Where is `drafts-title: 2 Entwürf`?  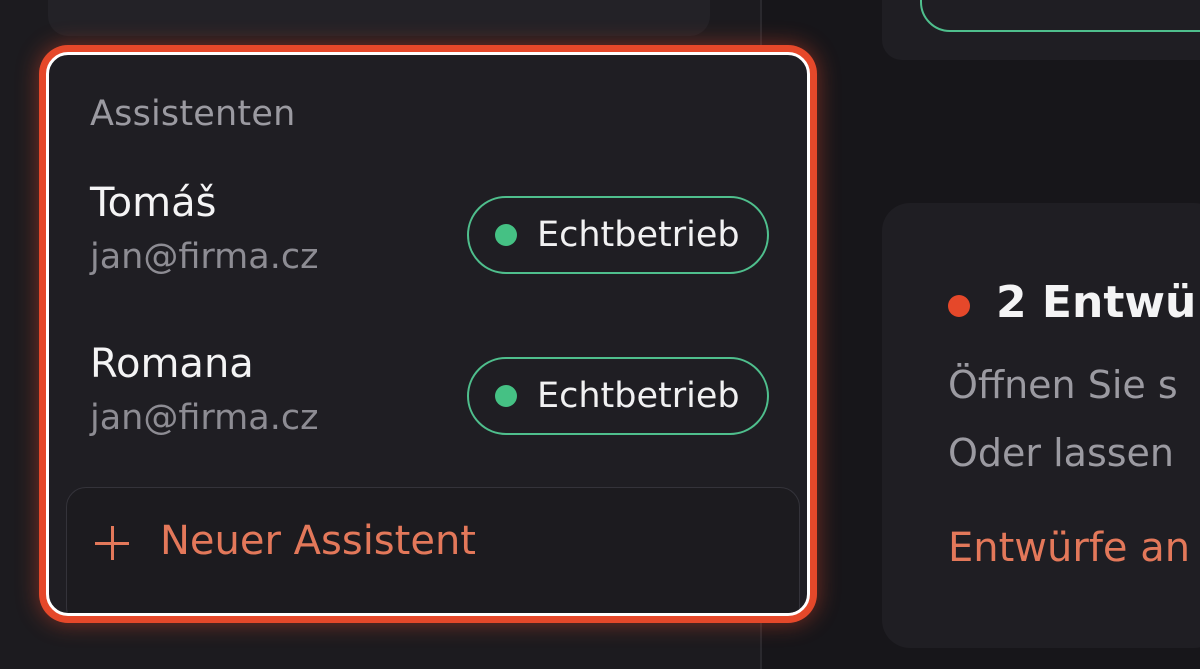 drafts-title: 2 Entwürf is located at coordinates (1098, 302).